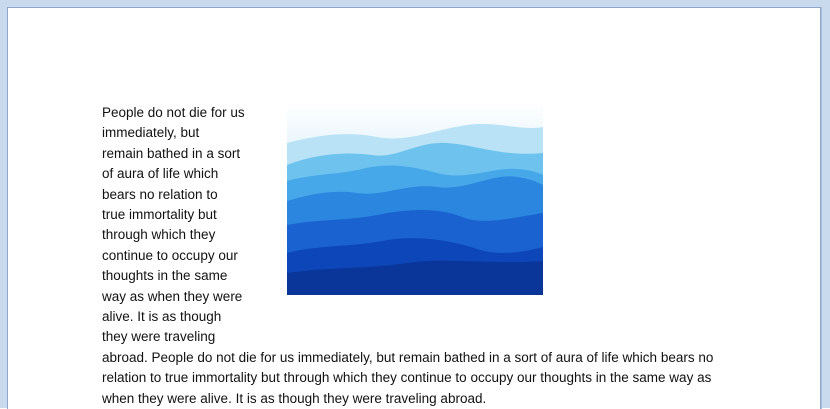  Describe the element at coordinates (159, 215) in the screenshot. I see `text-line: true immortality but` at that location.